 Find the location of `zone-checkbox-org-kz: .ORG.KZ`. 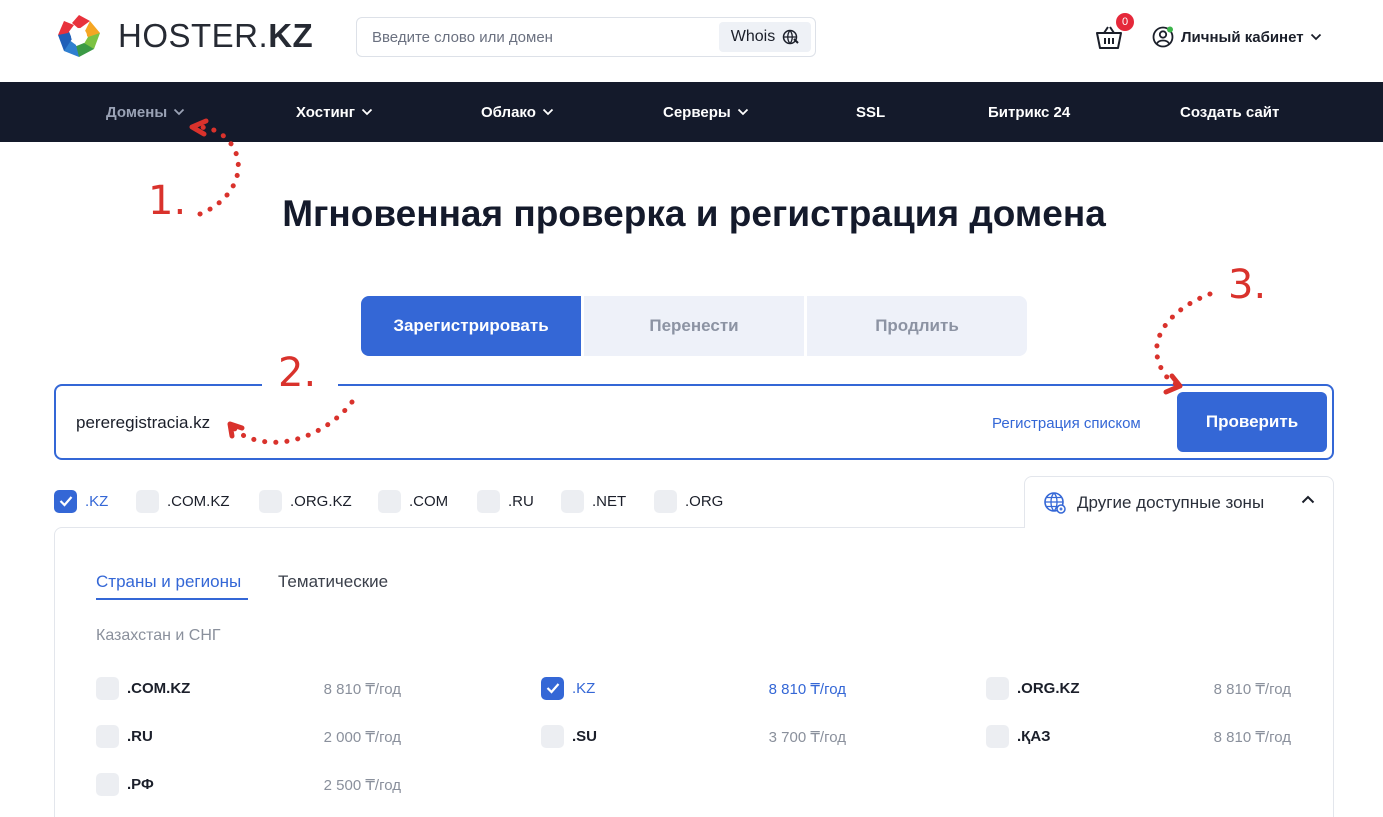

zone-checkbox-org-kz: .ORG.KZ is located at coordinates (305, 501).